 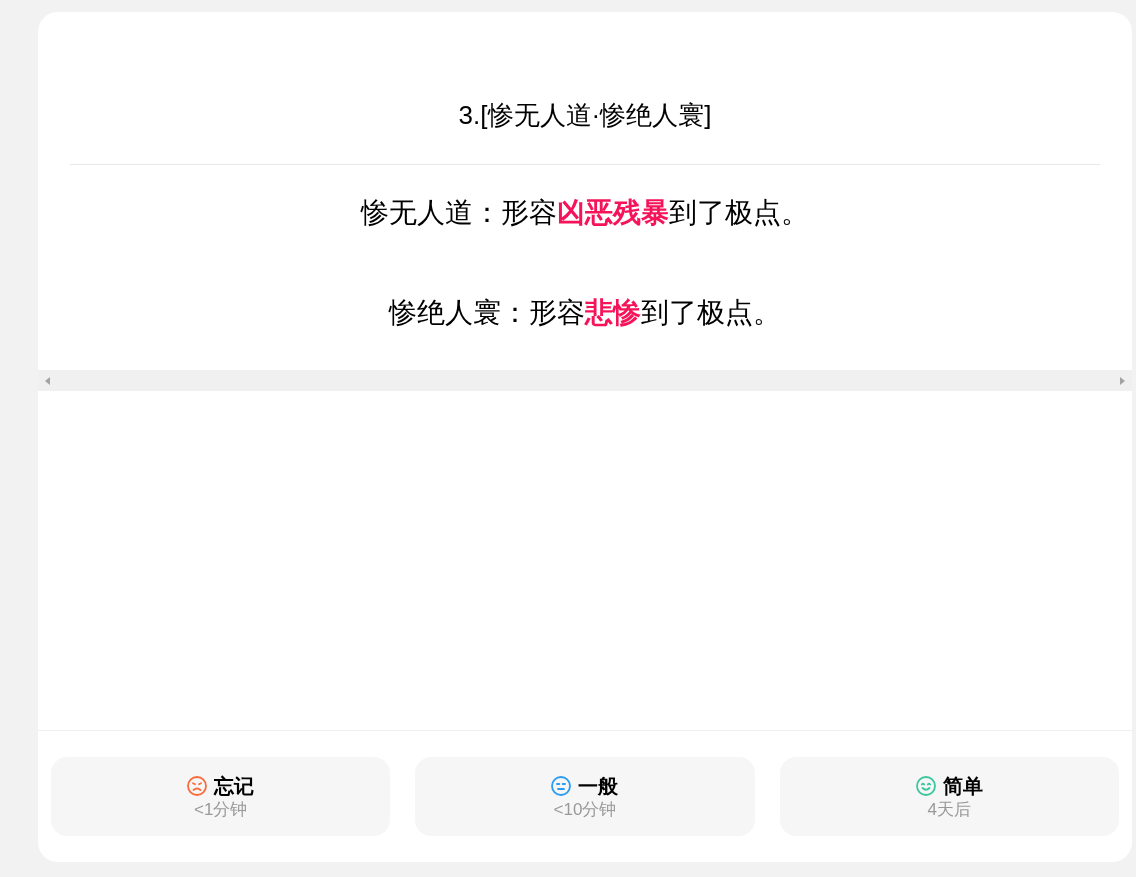 I want to click on scroll-right-arrow-icon, so click(x=1122, y=380).